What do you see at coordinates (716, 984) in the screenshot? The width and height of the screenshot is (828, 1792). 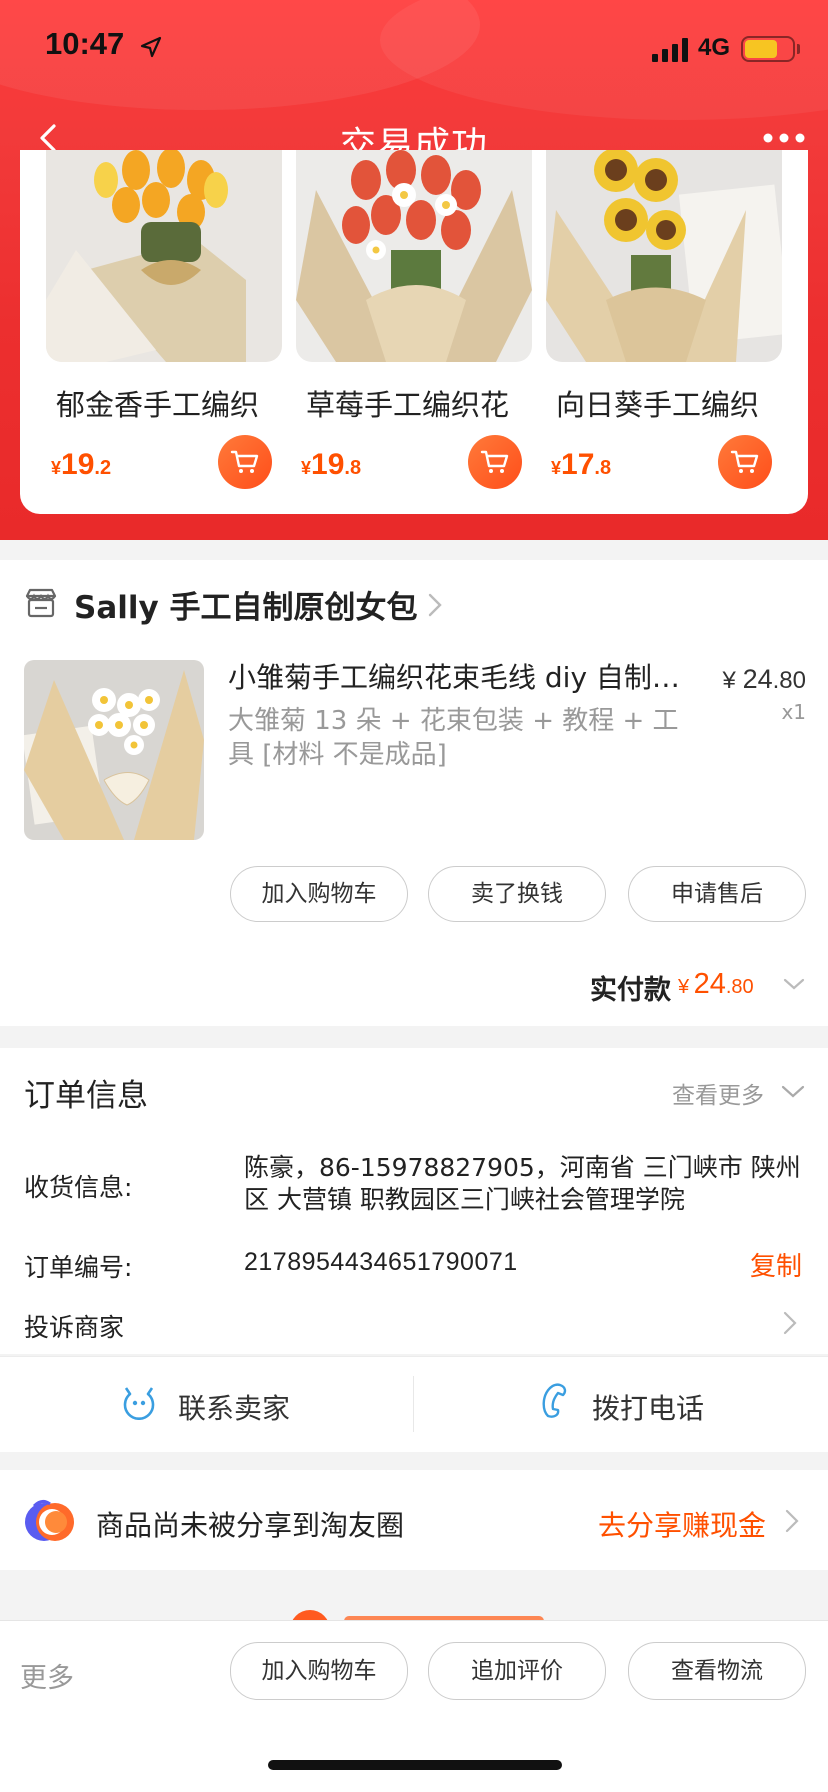 I see `actual-payment-value: ¥ 24.80` at bounding box center [716, 984].